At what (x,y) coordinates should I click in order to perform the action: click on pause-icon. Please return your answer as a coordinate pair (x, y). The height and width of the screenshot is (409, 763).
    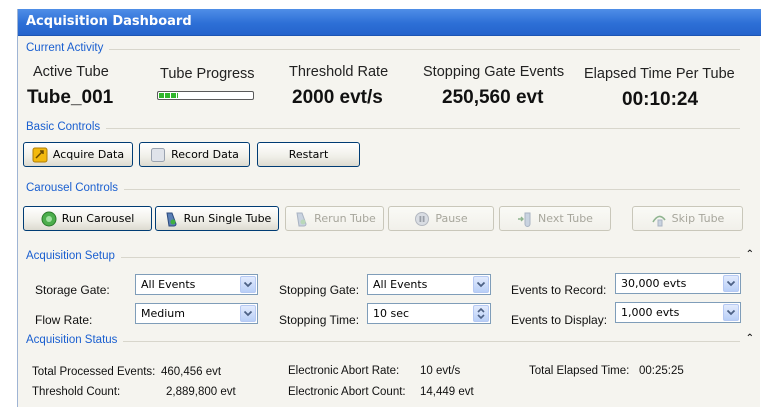
    Looking at the image, I should click on (422, 219).